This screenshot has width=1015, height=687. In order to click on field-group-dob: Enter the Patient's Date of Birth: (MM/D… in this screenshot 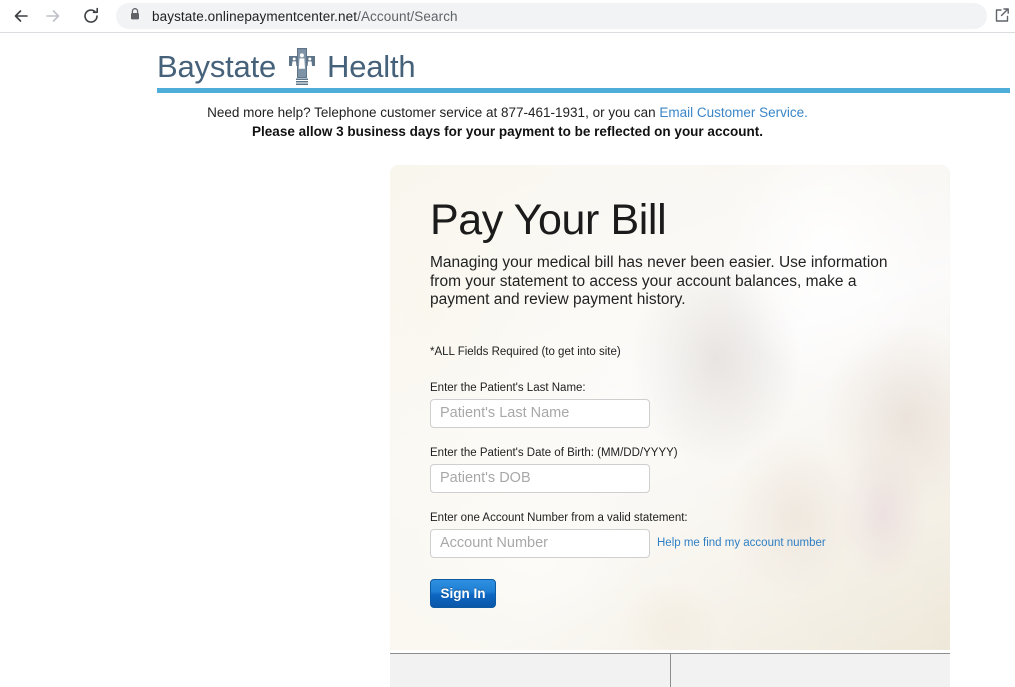, I will do `click(681, 470)`.